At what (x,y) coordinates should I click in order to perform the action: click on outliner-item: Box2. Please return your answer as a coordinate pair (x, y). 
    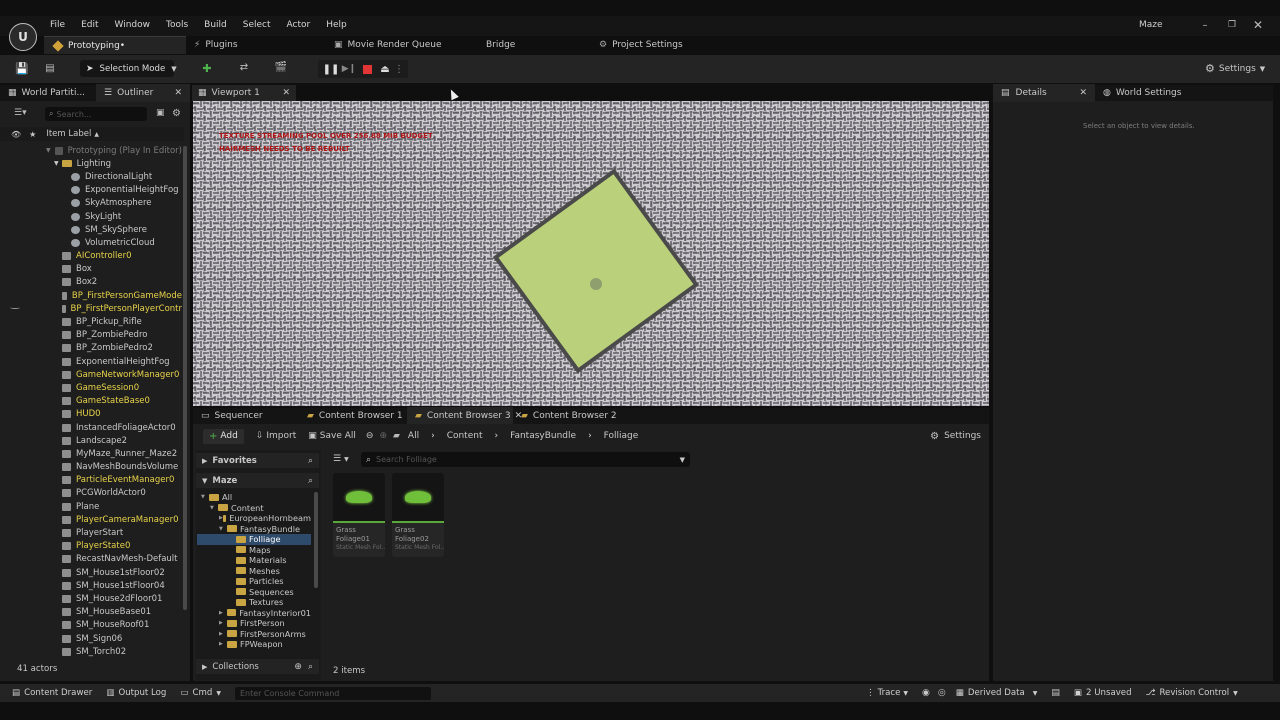
    Looking at the image, I should click on (91, 282).